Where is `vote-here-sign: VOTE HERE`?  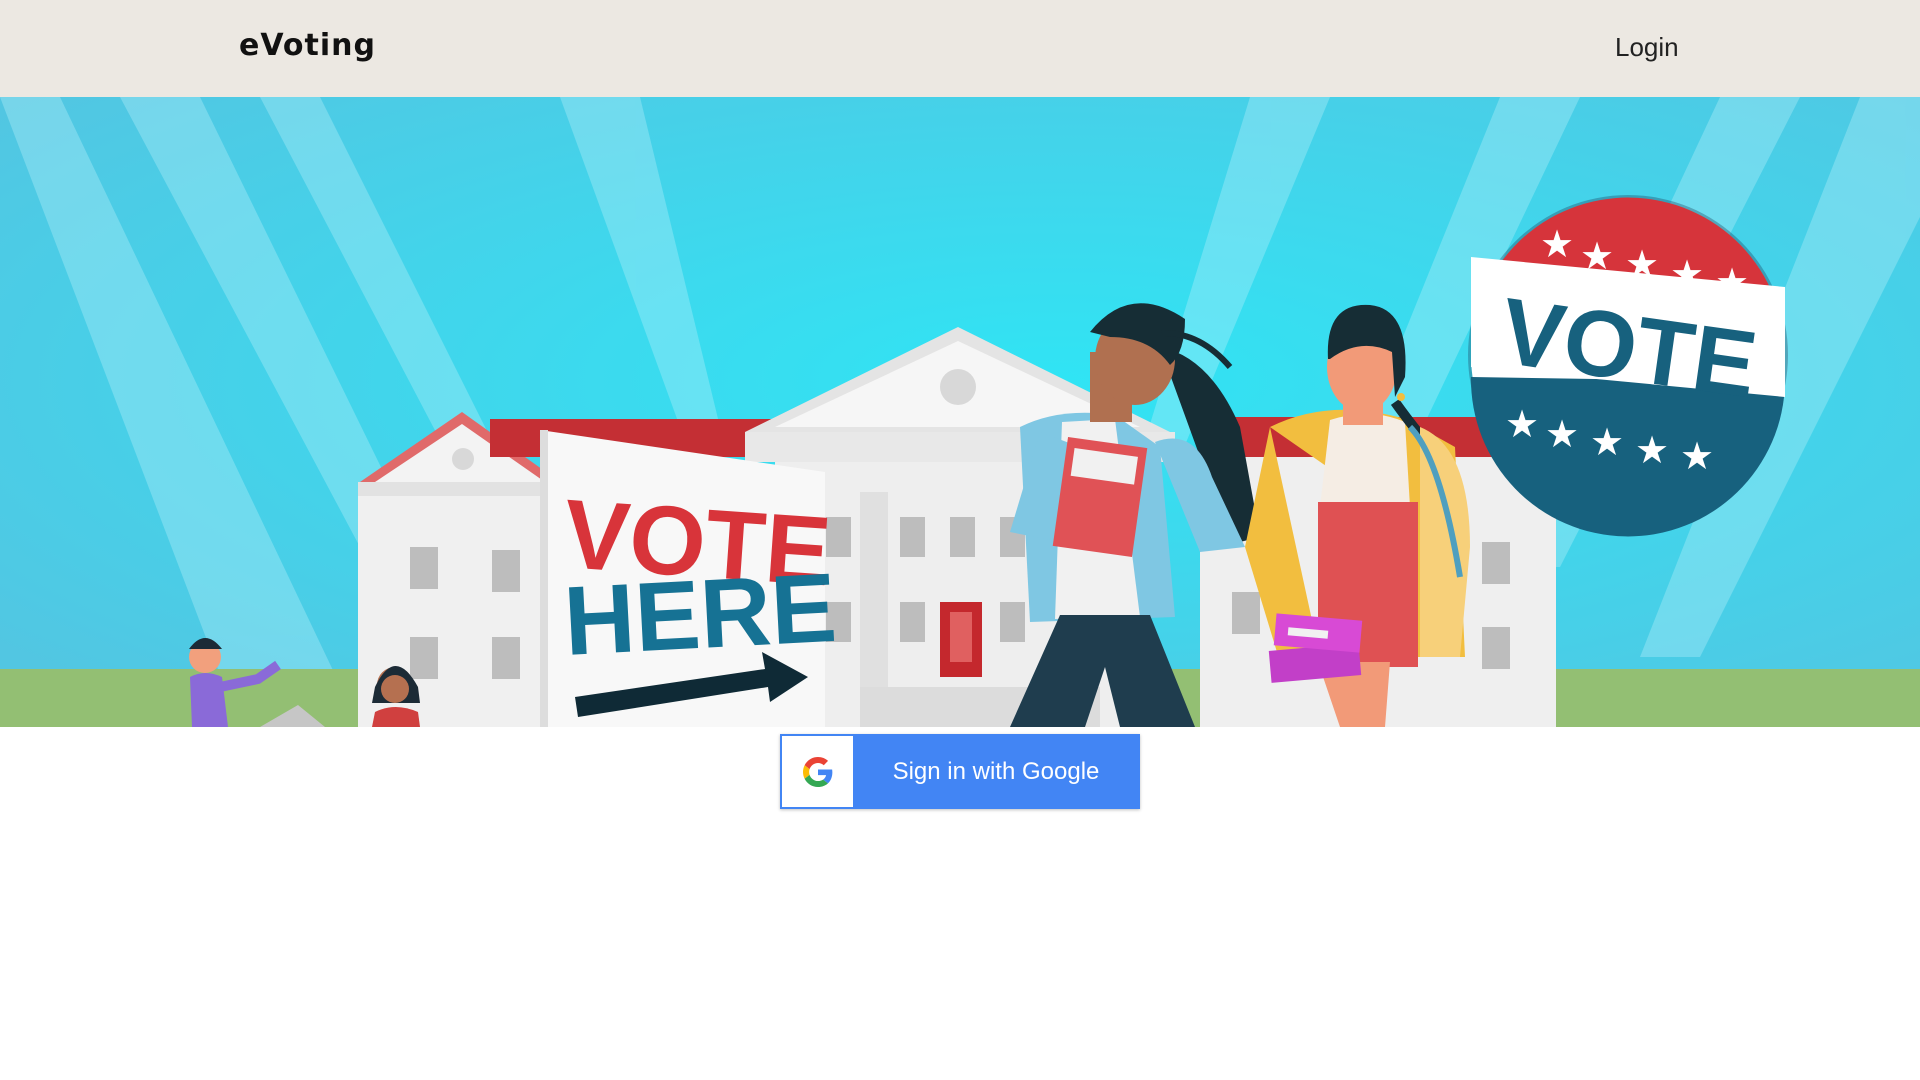 vote-here-sign: VOTE HERE is located at coordinates (689, 578).